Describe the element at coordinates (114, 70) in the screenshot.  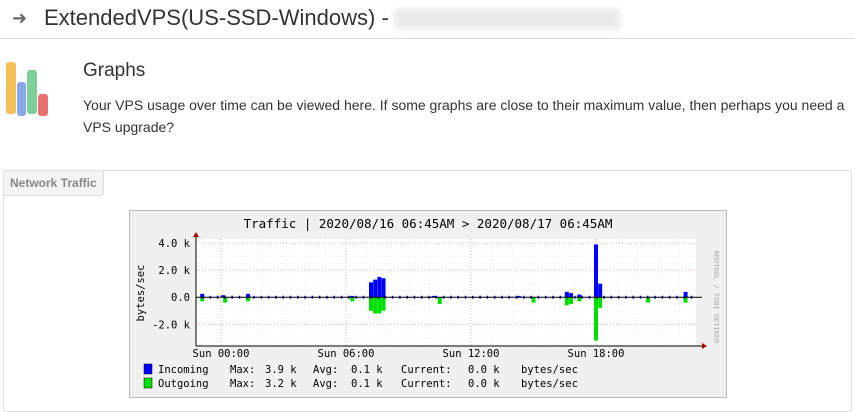
I see `section-title: Graphs` at that location.